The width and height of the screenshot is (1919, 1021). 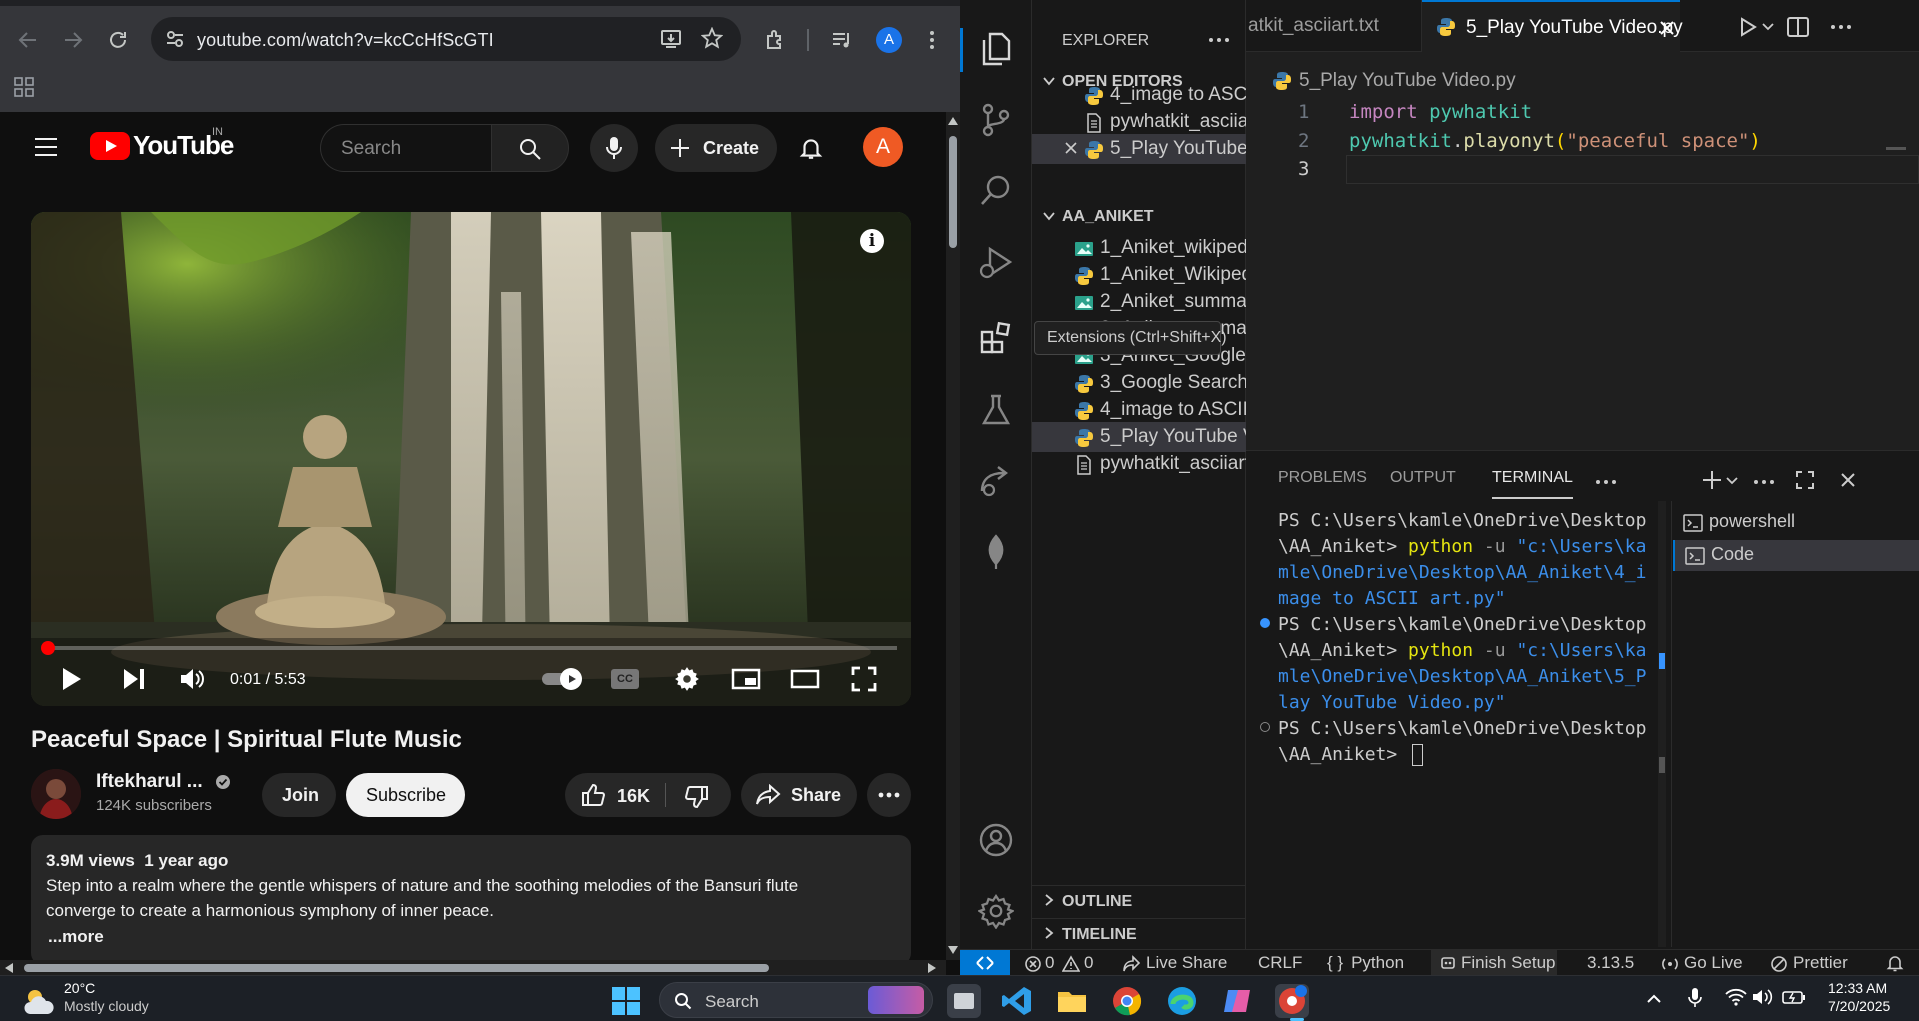 I want to click on testing-flask-icon, so click(x=996, y=410).